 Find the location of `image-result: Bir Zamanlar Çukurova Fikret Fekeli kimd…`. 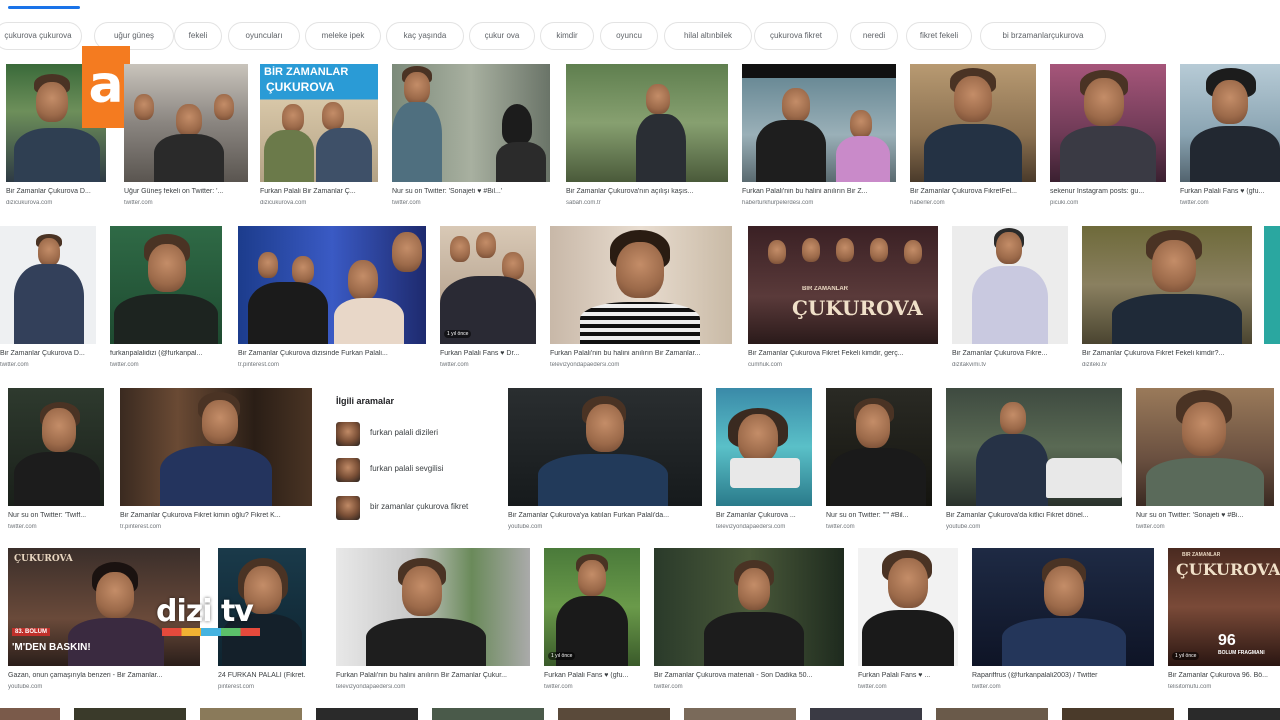

image-result: Bir Zamanlar Çukurova Fikret Fekeli kimd… is located at coordinates (1167, 301).